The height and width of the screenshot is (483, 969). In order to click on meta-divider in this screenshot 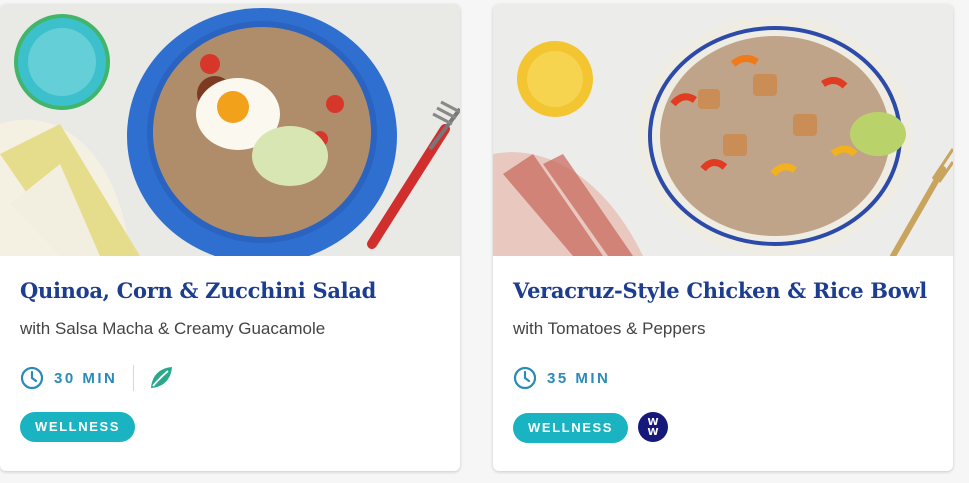, I will do `click(134, 378)`.